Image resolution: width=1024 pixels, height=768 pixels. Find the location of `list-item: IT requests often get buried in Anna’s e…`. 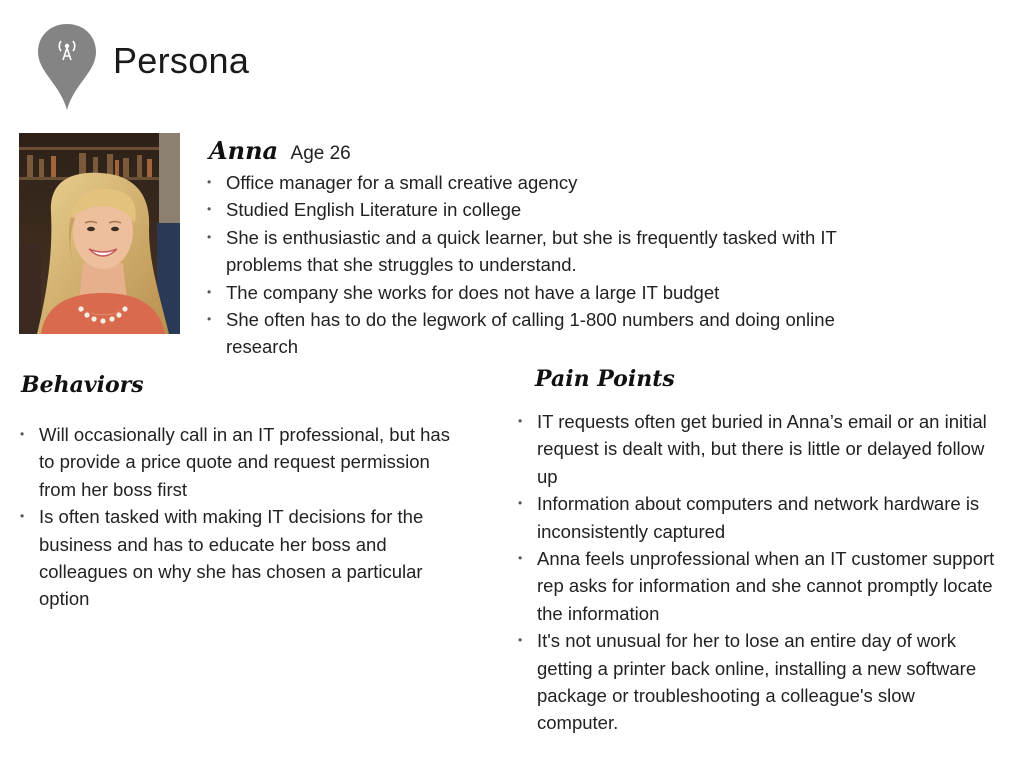

list-item: IT requests often get buried in Anna’s e… is located at coordinates (758, 449).